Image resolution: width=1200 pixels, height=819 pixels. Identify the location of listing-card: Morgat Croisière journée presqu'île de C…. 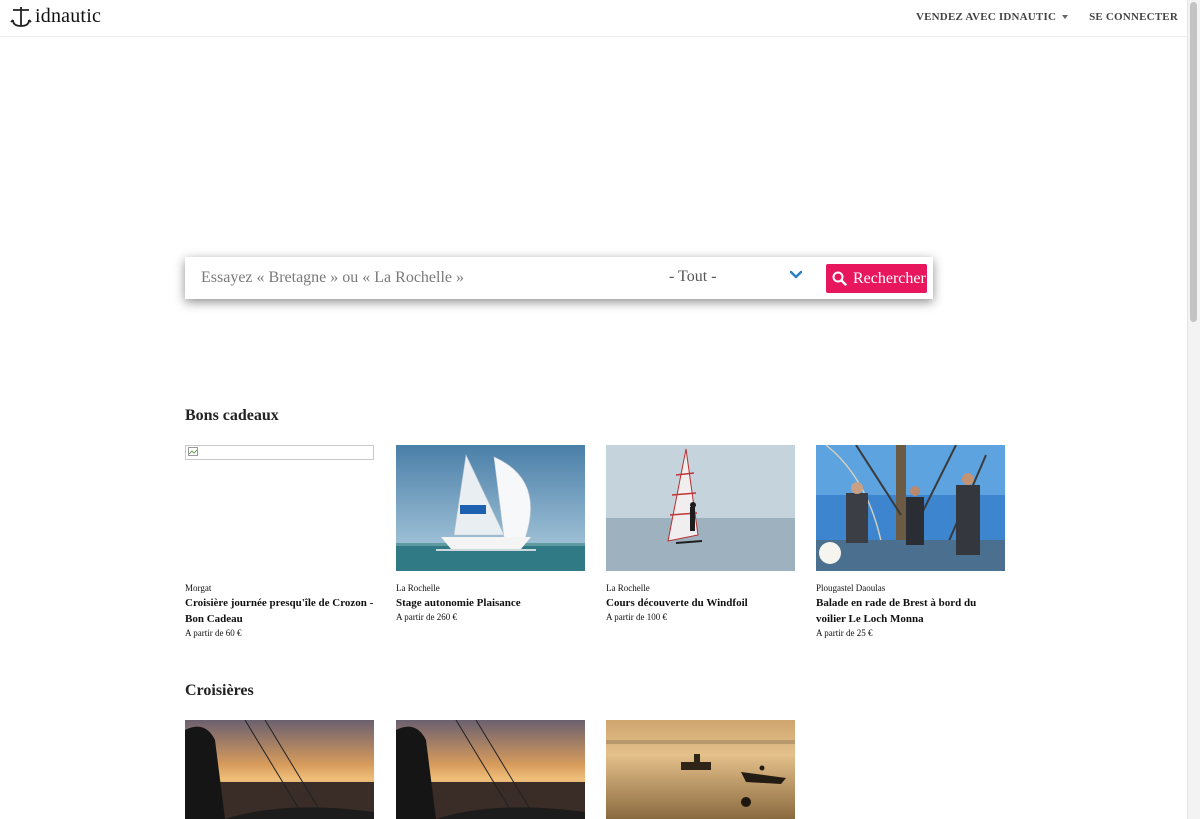
(279, 541).